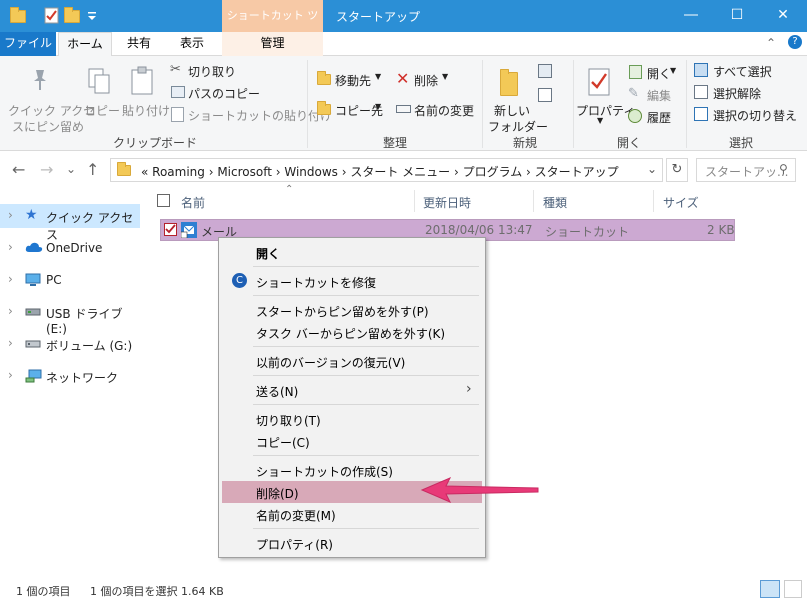 The image size is (807, 602). I want to click on tab-manage: 管理, so click(272, 44).